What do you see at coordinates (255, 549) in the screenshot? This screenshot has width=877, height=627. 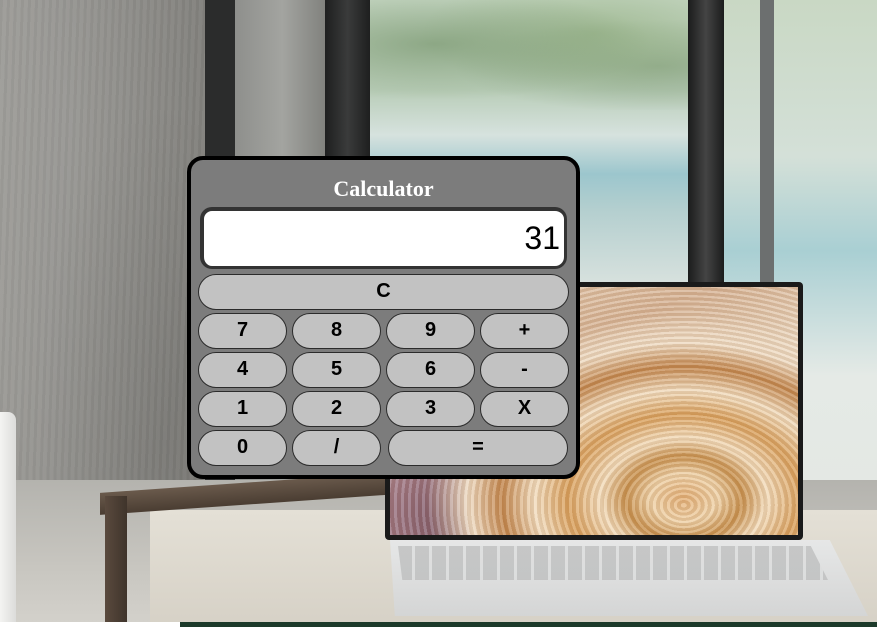 I see `background-chair-arm` at bounding box center [255, 549].